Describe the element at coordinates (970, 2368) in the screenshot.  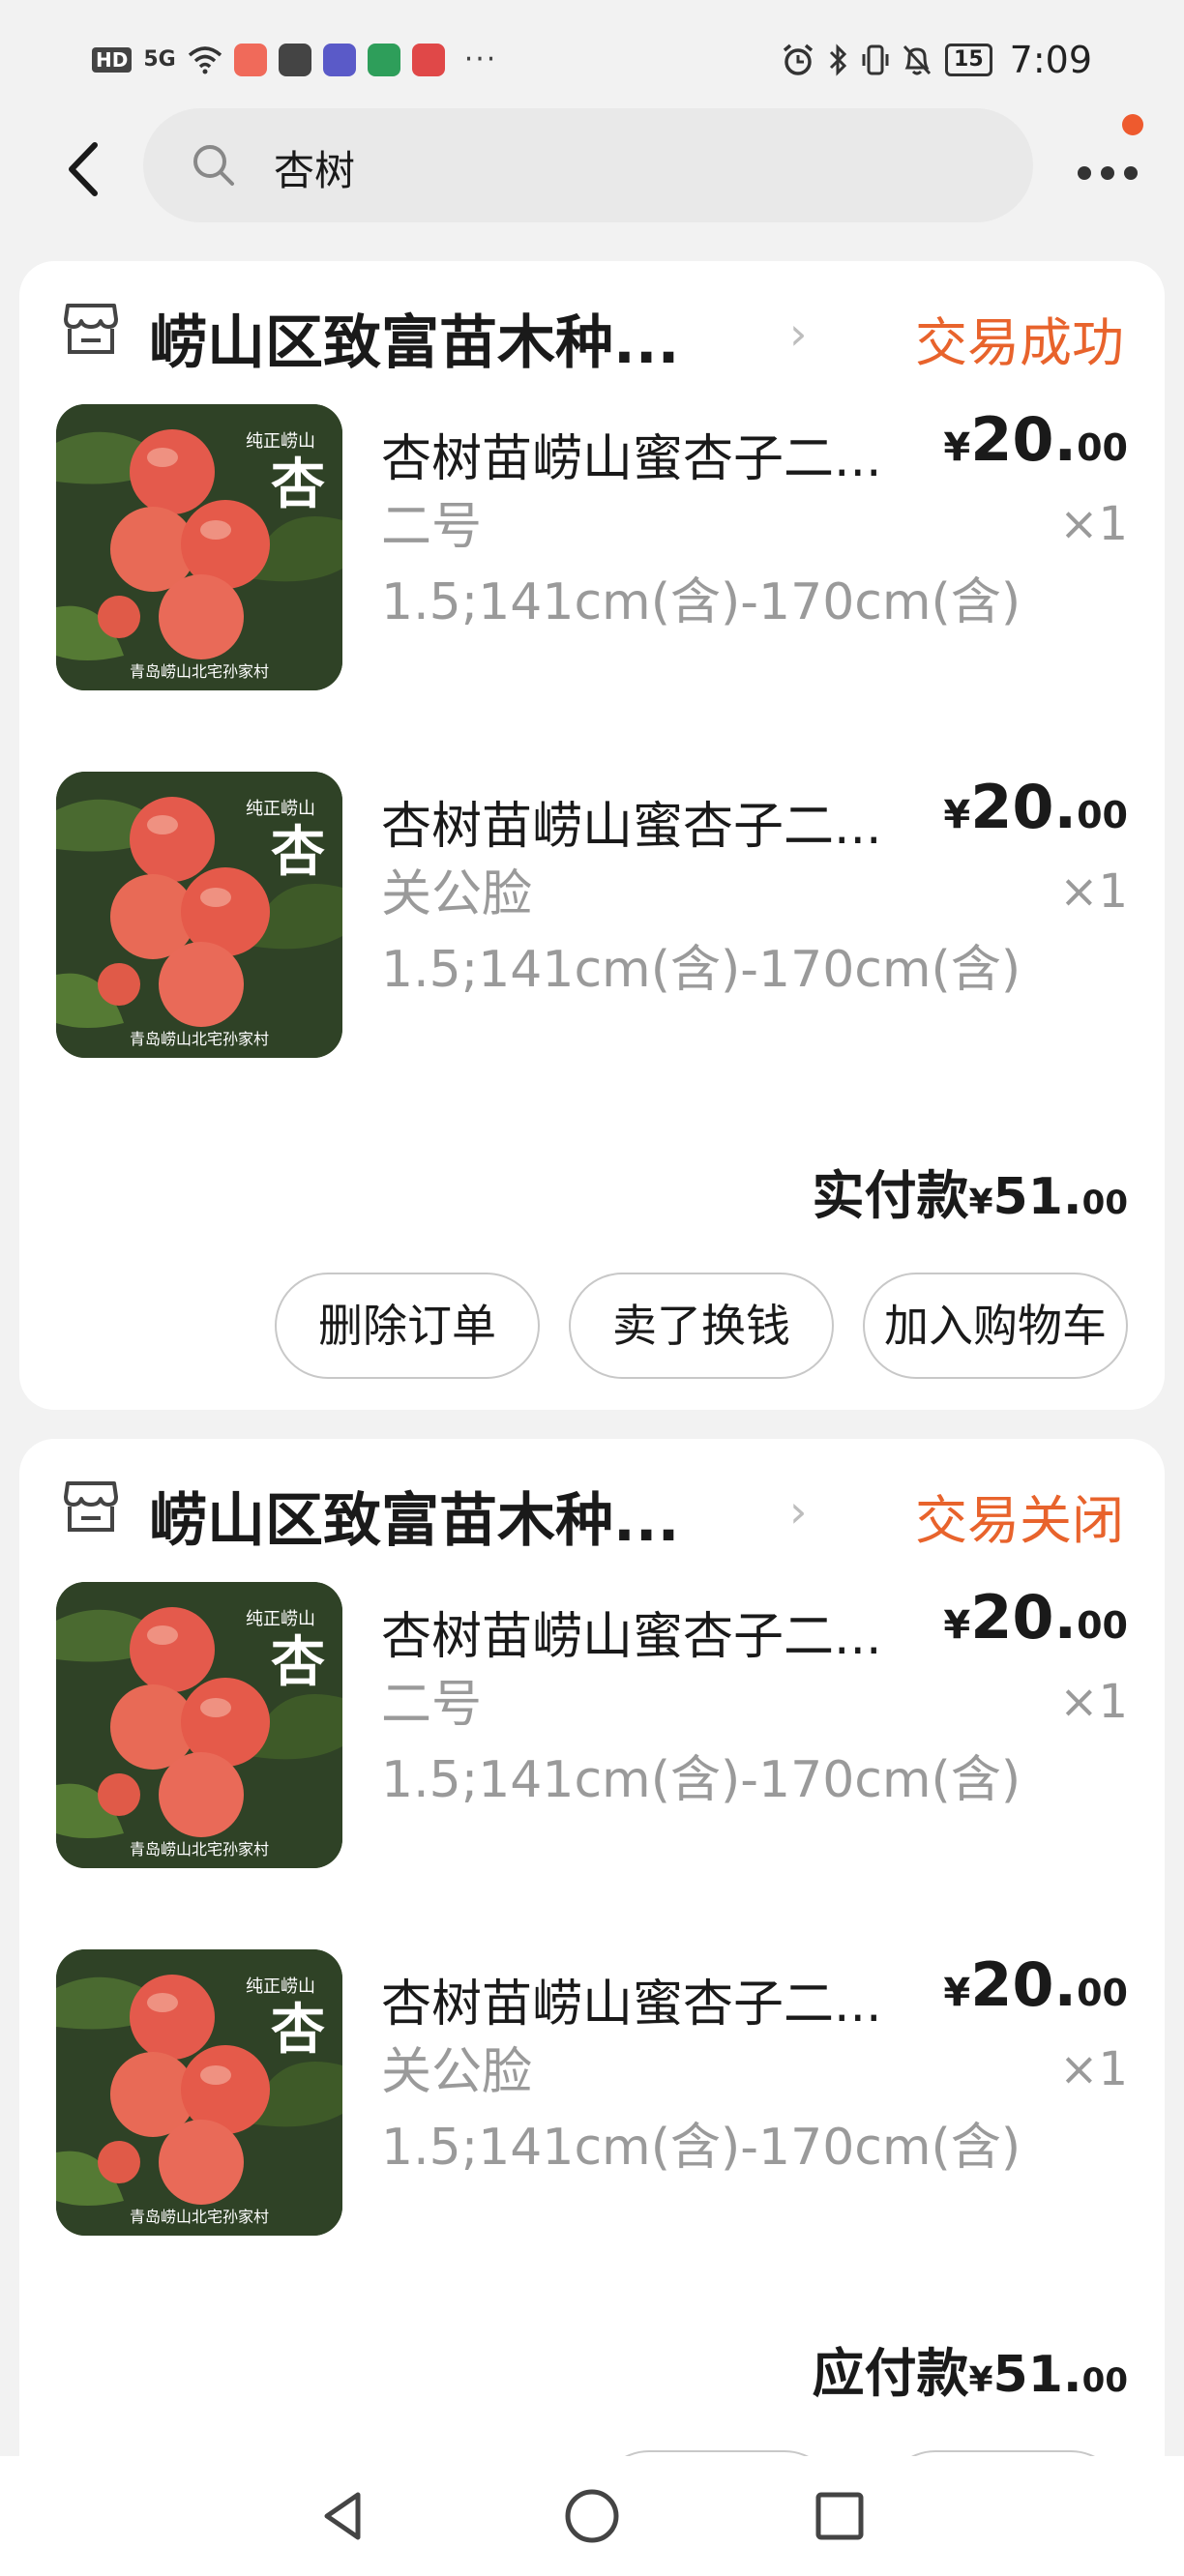
I see `order-total: 应付款¥51.00` at that location.